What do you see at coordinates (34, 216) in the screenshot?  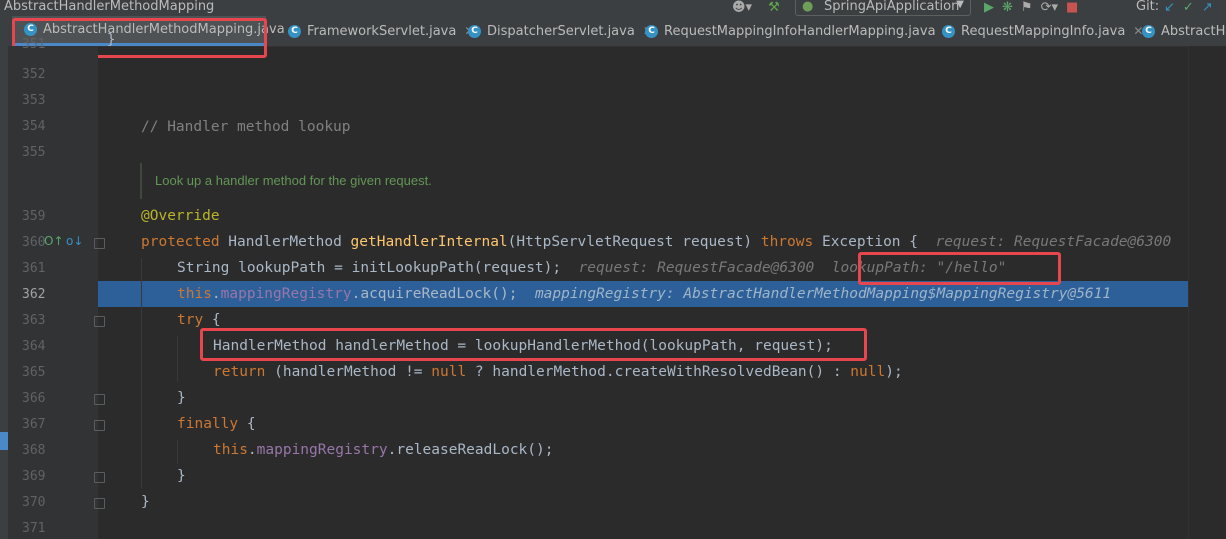 I see `line-number: 359` at bounding box center [34, 216].